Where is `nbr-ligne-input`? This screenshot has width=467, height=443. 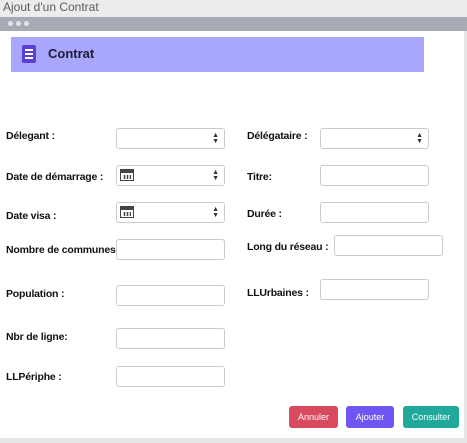 nbr-ligne-input is located at coordinates (170, 338).